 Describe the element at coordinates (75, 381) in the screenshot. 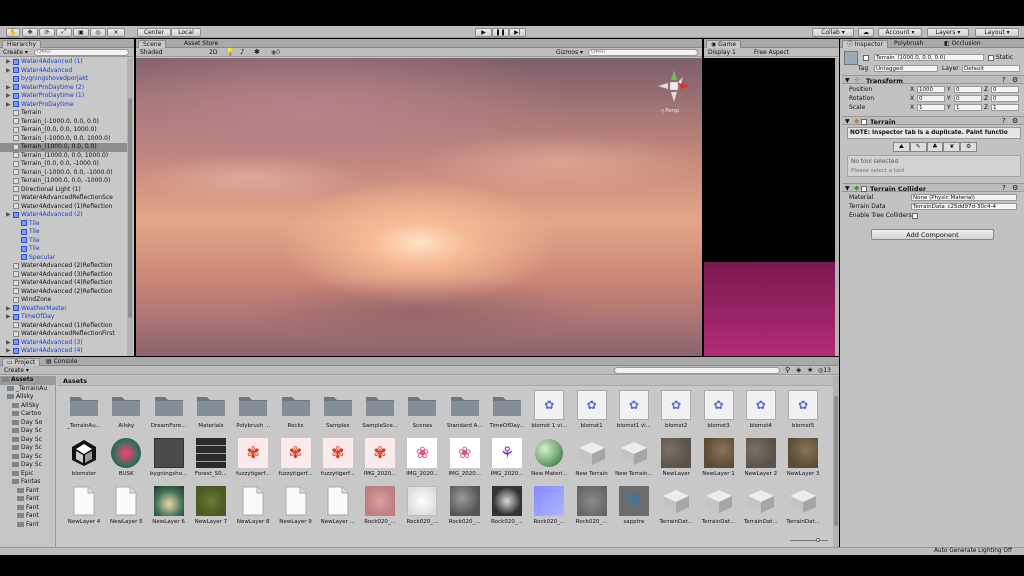

I see `breadcrumb-assets: Assets` at that location.